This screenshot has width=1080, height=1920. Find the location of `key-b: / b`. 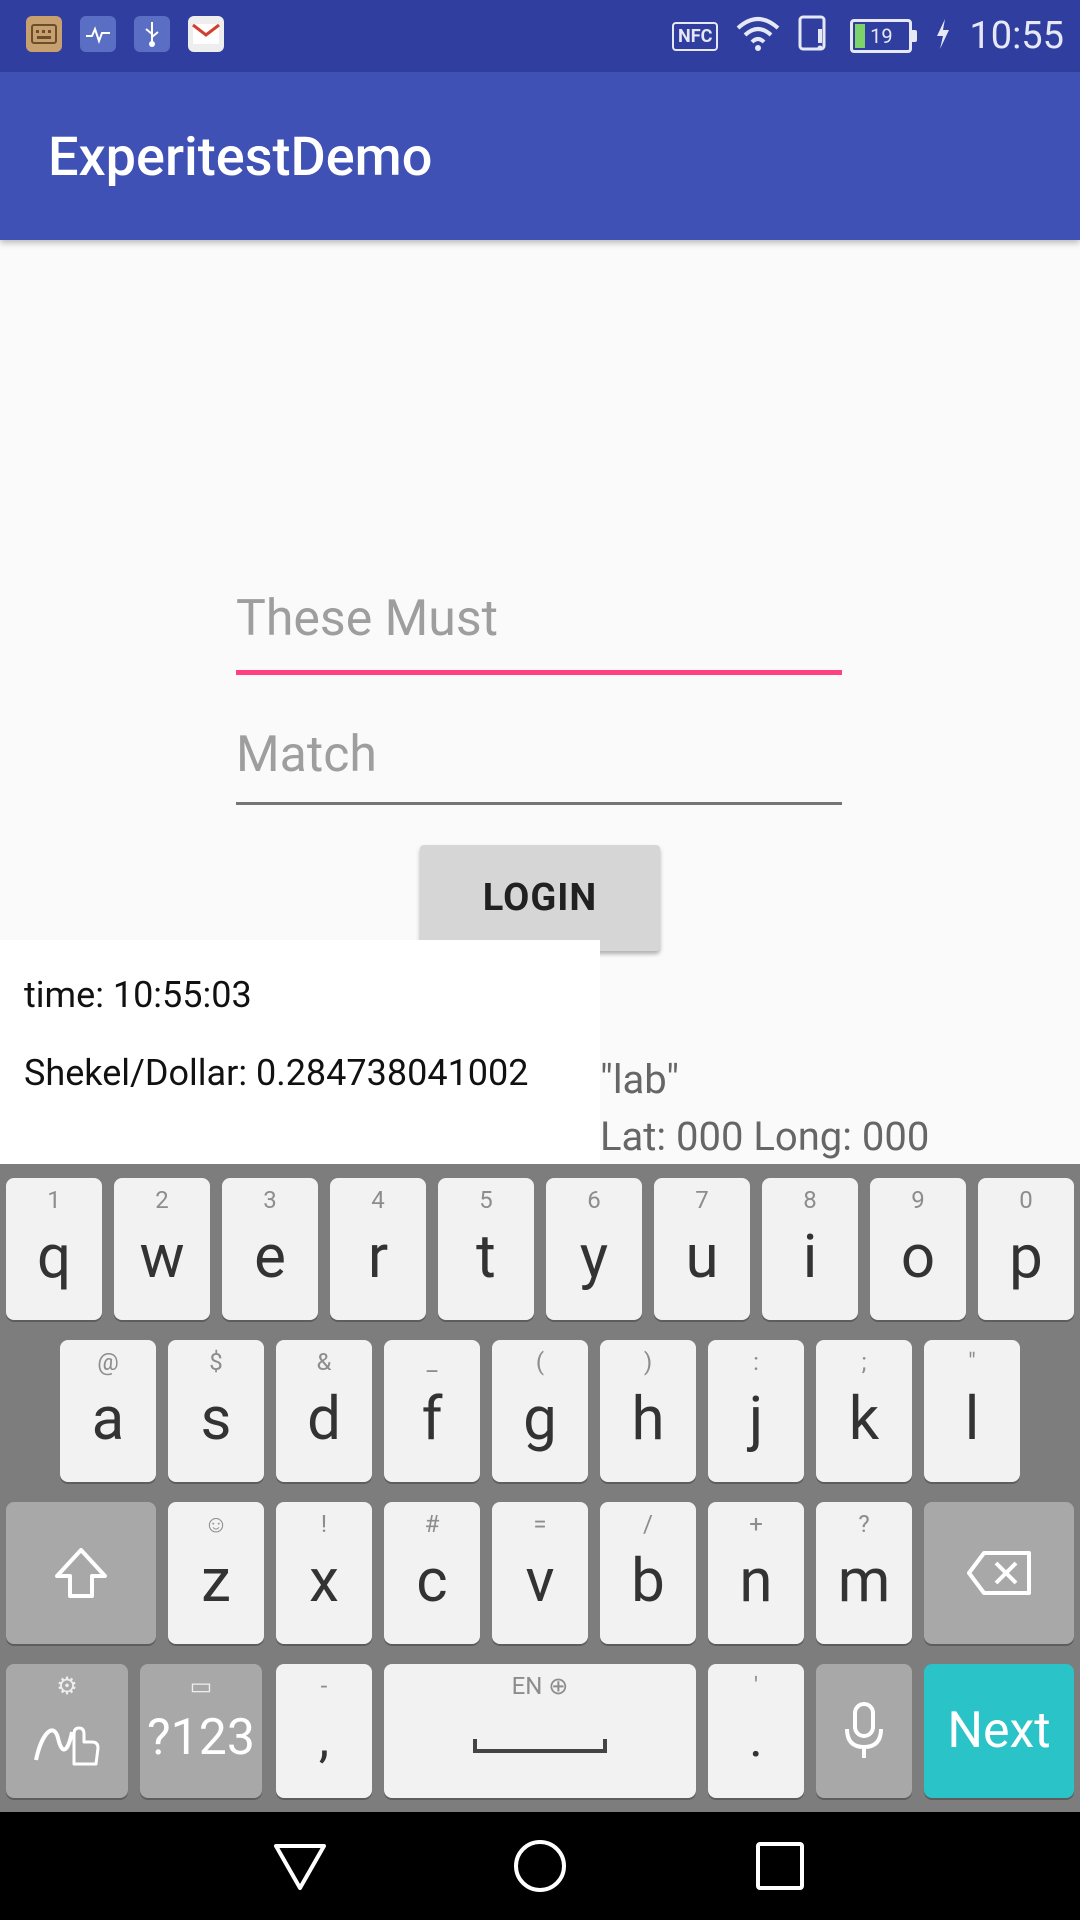

key-b: / b is located at coordinates (648, 1573).